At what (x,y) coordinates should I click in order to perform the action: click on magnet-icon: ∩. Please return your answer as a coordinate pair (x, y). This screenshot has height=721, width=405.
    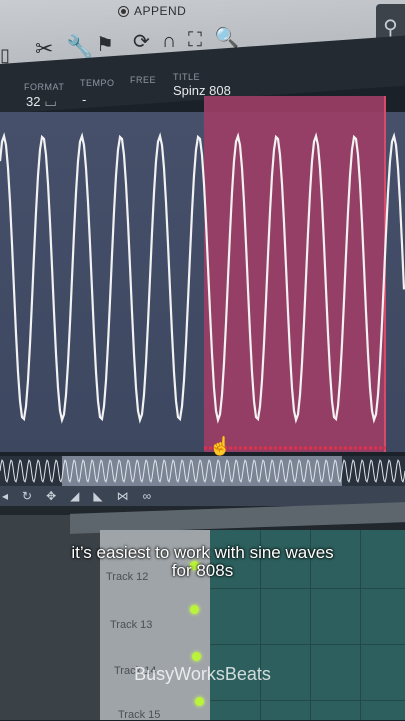
    Looking at the image, I should click on (169, 41).